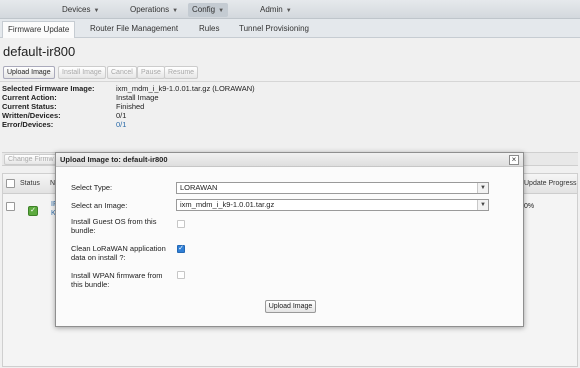  What do you see at coordinates (114, 226) in the screenshot?
I see `install-guest-os-label: Install Guest OS from this bundle:` at bounding box center [114, 226].